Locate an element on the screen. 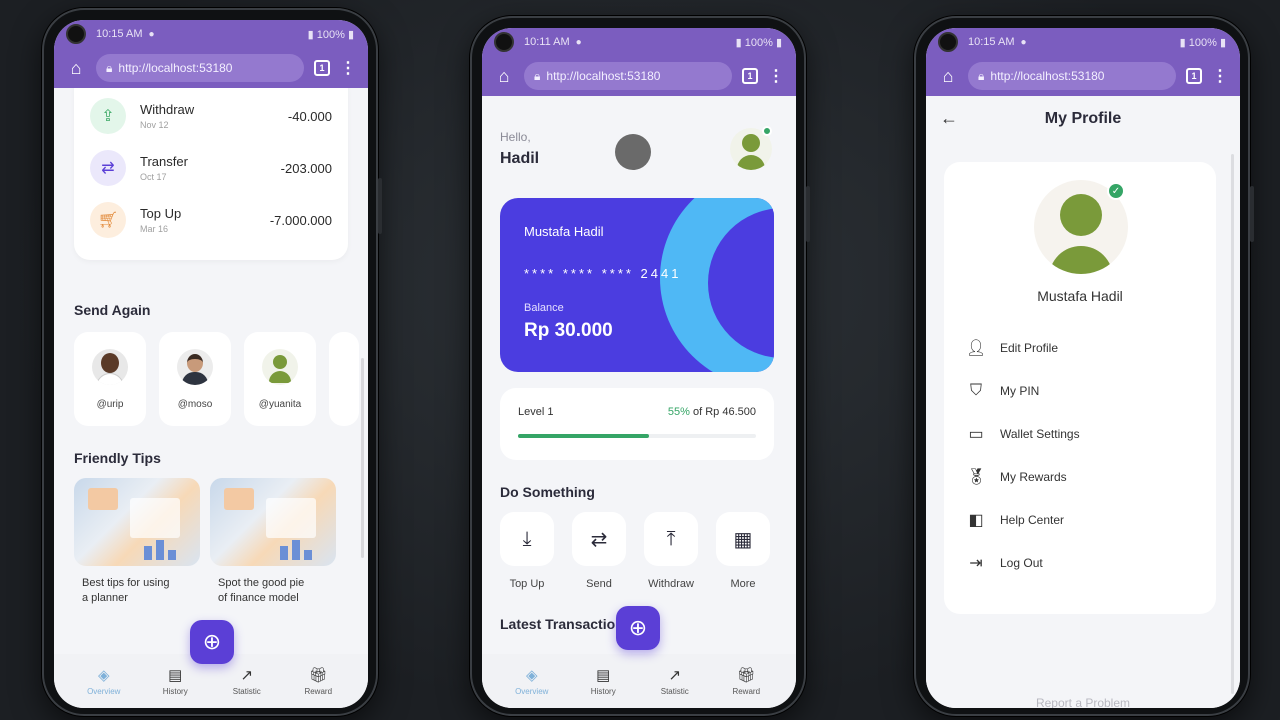 Image resolution: width=1280 pixels, height=720 pixels. menu-label: Log Out is located at coordinates (1021, 562).